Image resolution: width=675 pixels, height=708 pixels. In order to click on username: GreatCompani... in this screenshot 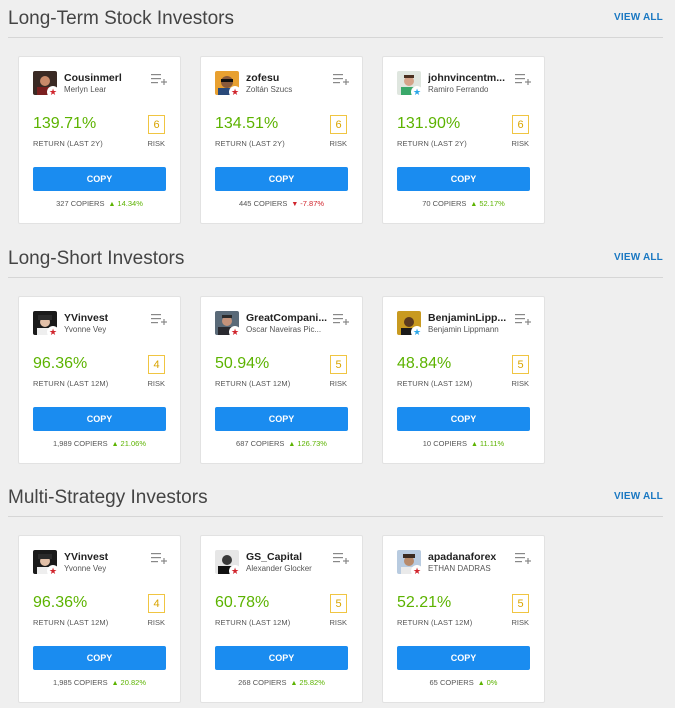, I will do `click(286, 318)`.